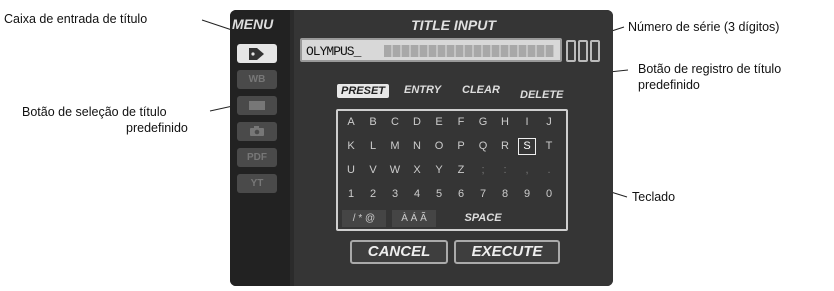 This screenshot has height=291, width=834. Describe the element at coordinates (461, 122) in the screenshot. I see `key: F` at that location.